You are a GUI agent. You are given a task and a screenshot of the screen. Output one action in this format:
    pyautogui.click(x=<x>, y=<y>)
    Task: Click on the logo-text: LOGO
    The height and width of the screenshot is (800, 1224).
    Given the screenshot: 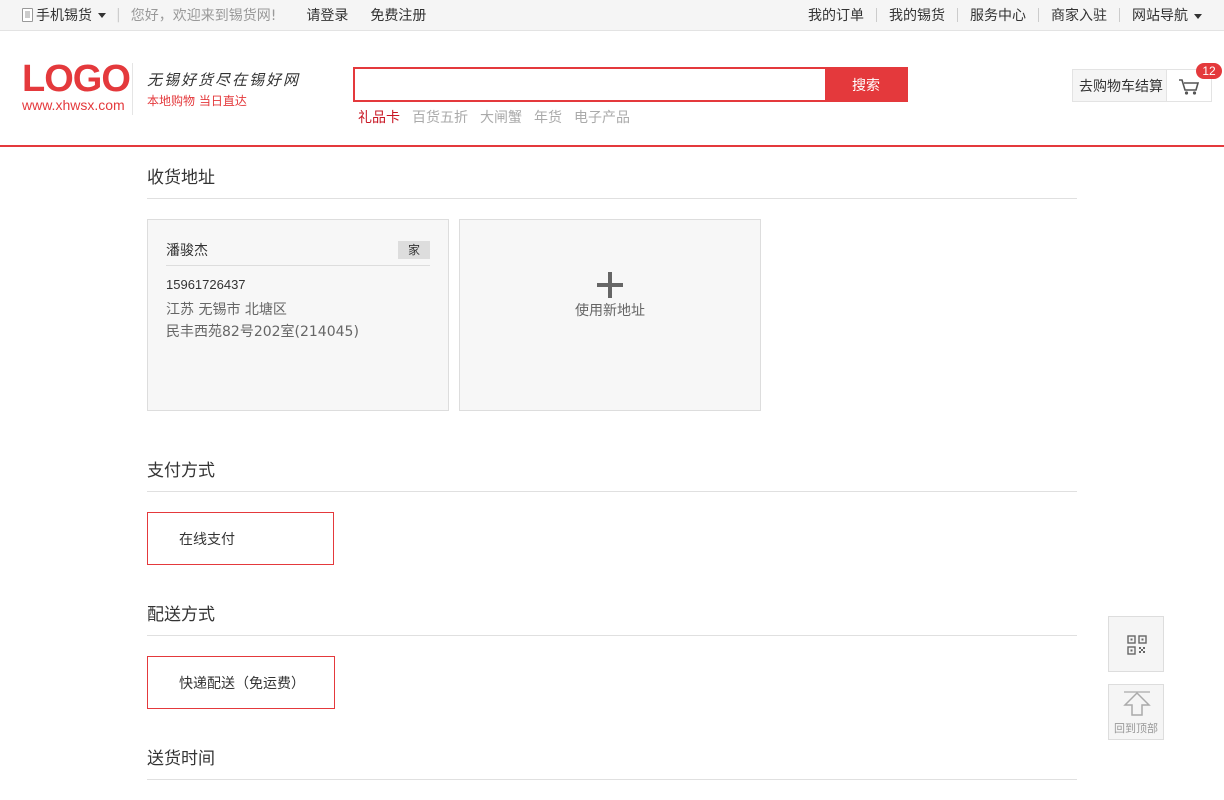 What is the action you would take?
    pyautogui.click(x=76, y=79)
    